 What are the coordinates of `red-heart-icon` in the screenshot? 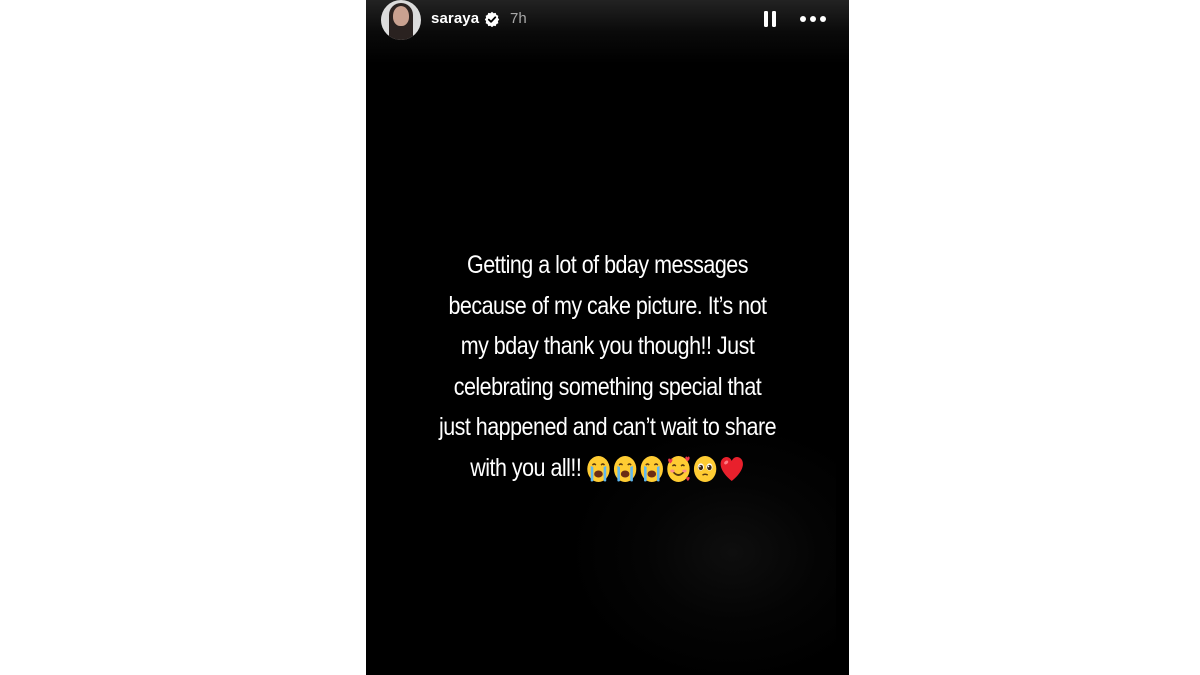 It's located at (732, 468).